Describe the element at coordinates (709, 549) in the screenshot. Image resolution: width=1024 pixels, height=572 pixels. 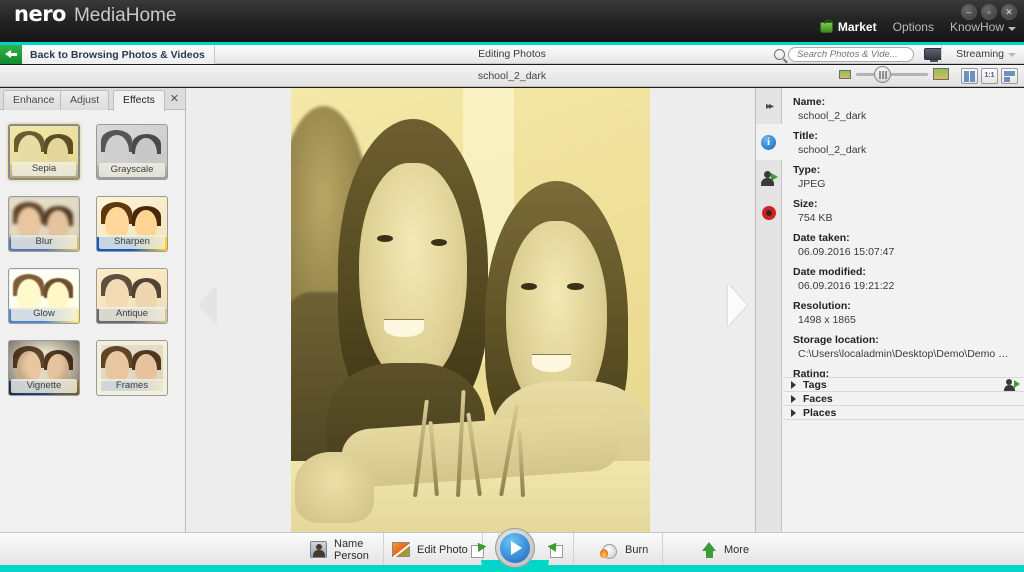
I see `more-icon` at that location.